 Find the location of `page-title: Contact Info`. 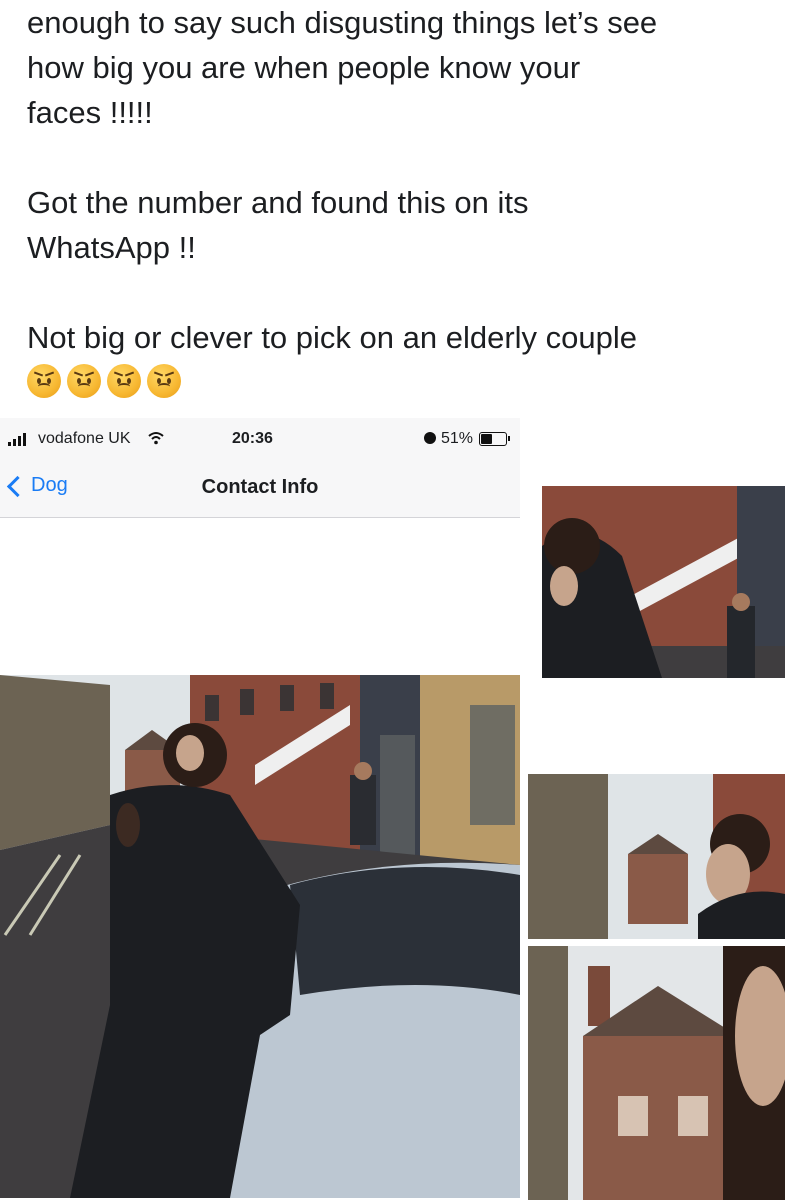

page-title: Contact Info is located at coordinates (260, 487).